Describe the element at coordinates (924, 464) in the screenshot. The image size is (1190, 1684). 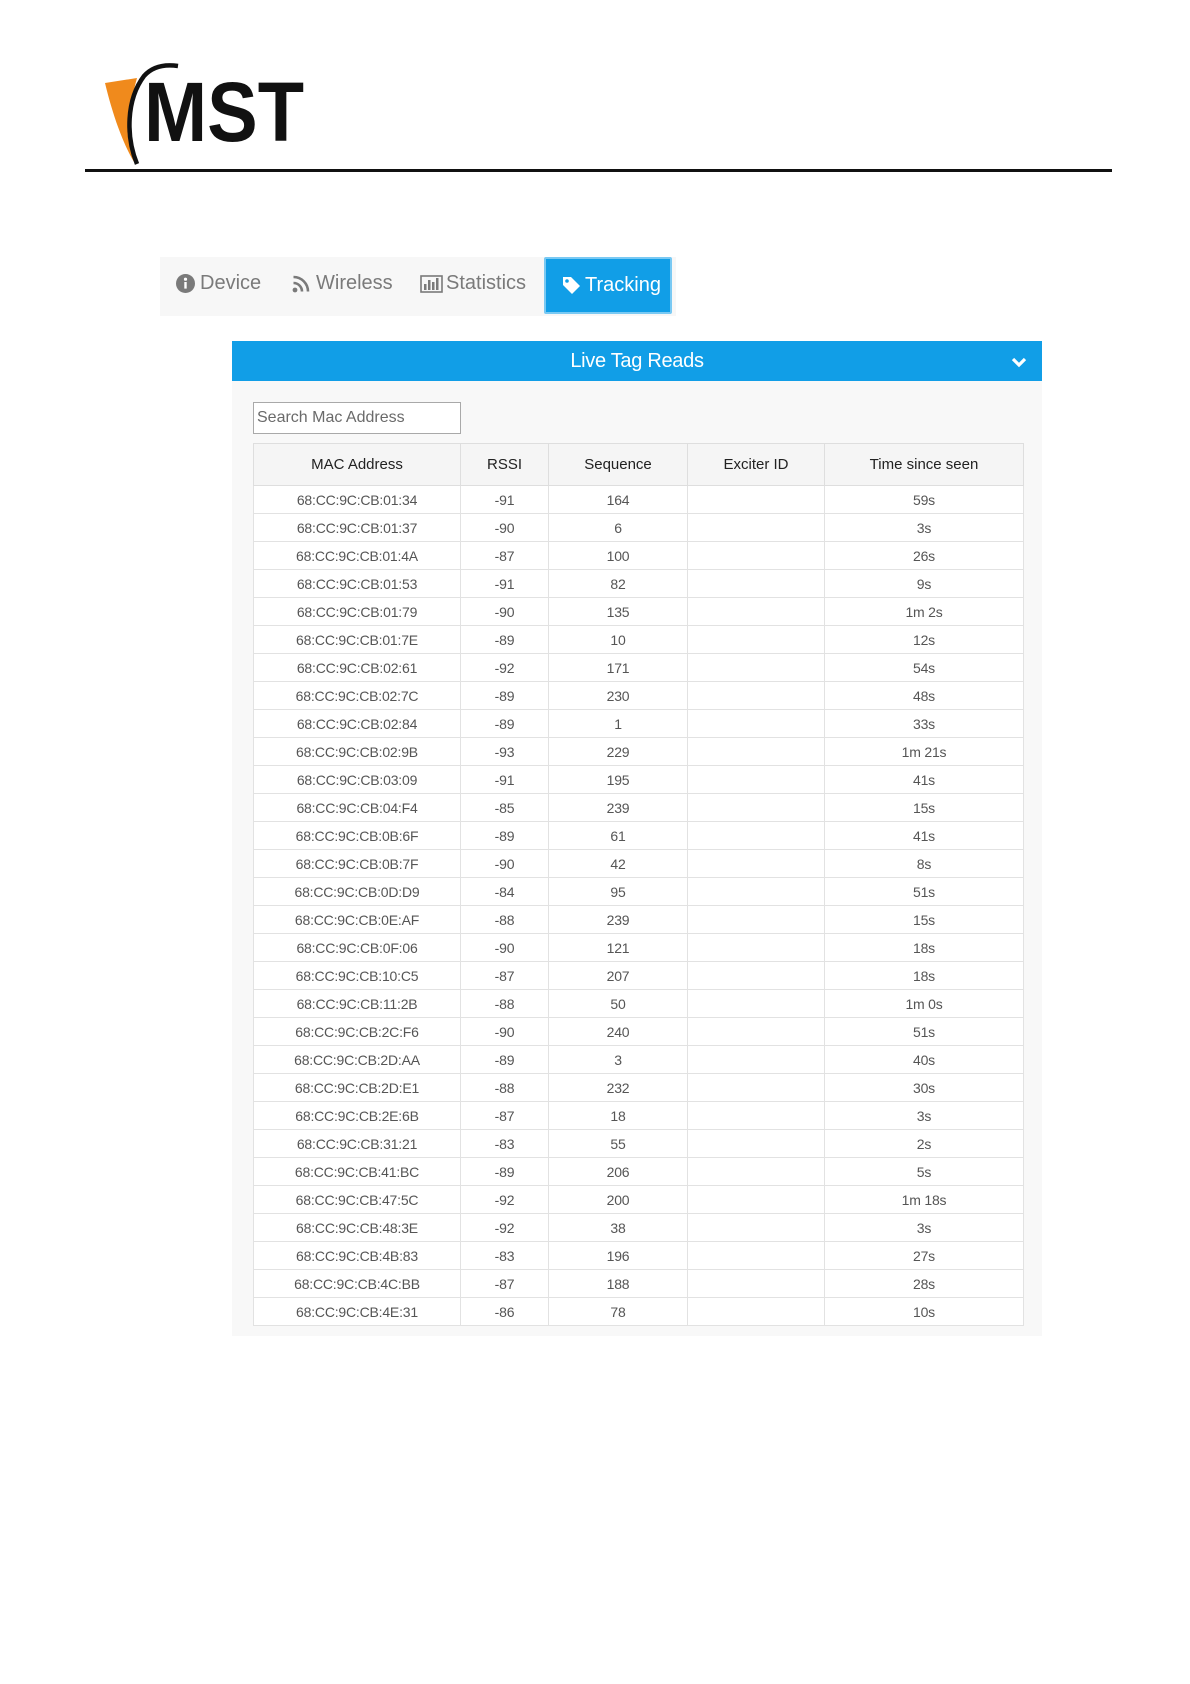
I see `column-header-time-since-seen: Time since seen` at that location.